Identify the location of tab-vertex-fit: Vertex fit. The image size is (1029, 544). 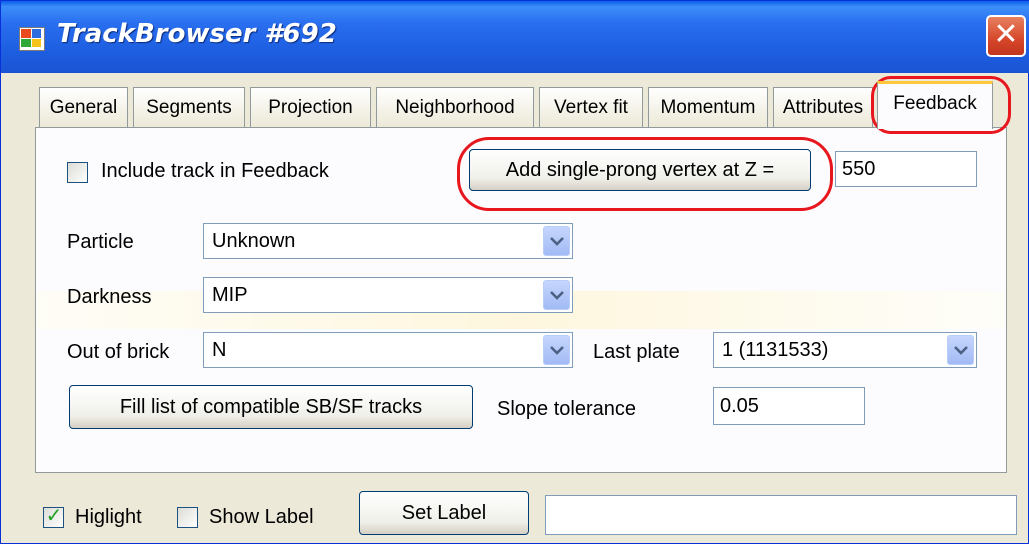
(591, 107).